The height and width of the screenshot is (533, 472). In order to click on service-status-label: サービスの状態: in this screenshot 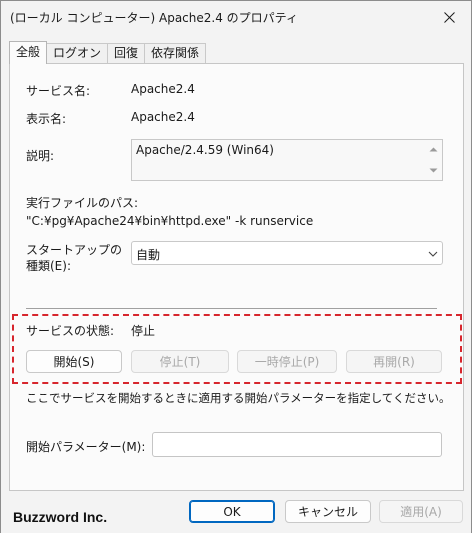, I will do `click(70, 331)`.